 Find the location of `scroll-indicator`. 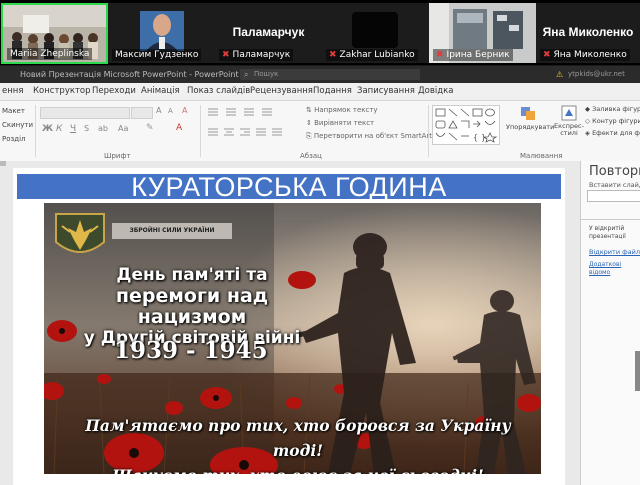

scroll-indicator is located at coordinates (3, 163).